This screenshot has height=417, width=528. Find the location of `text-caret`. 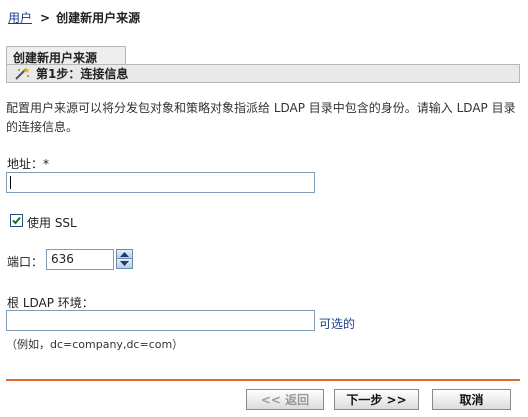

text-caret is located at coordinates (10, 182).